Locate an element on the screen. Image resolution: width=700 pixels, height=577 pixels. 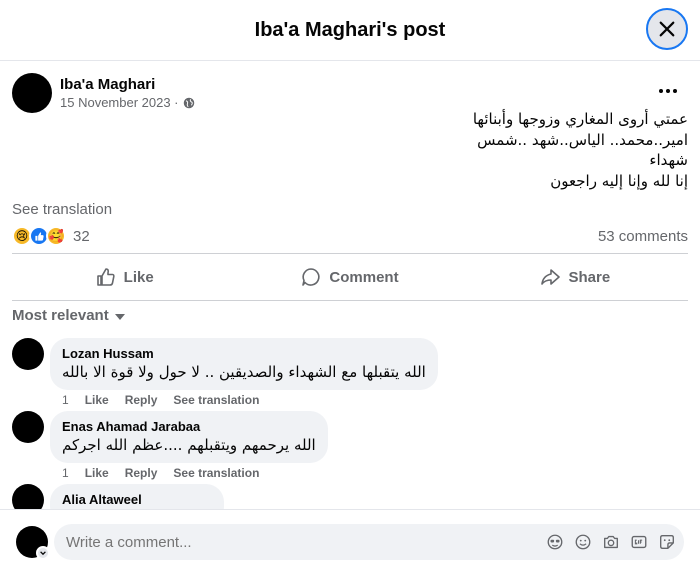
close-button is located at coordinates (667, 29).